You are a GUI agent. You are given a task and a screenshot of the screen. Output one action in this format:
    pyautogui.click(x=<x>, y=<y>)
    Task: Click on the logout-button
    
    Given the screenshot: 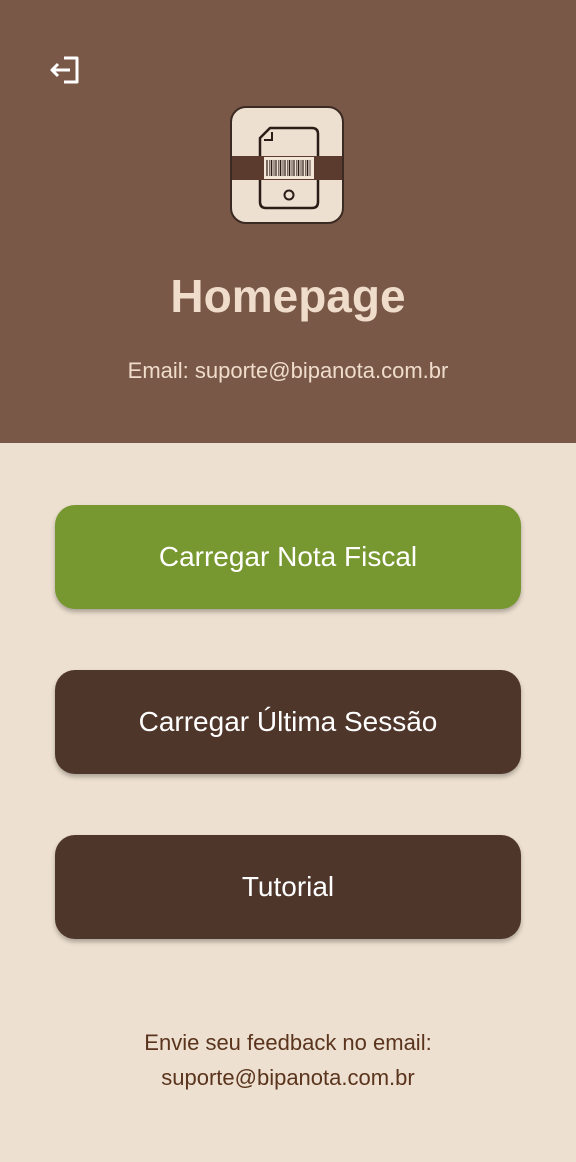 What is the action you would take?
    pyautogui.click(x=64, y=70)
    